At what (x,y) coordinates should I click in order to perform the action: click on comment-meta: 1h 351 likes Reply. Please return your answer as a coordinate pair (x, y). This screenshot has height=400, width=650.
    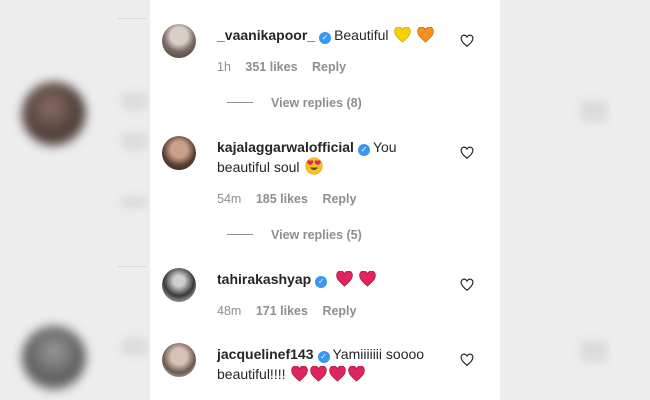
    Looking at the image, I should click on (287, 67).